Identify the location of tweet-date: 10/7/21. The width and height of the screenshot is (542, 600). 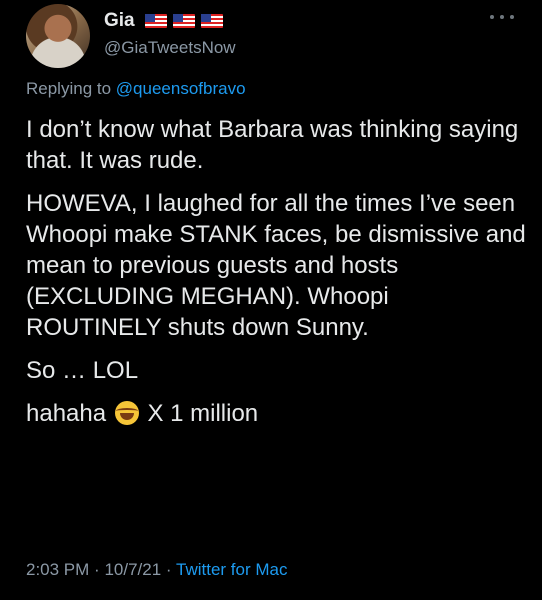
(132, 569).